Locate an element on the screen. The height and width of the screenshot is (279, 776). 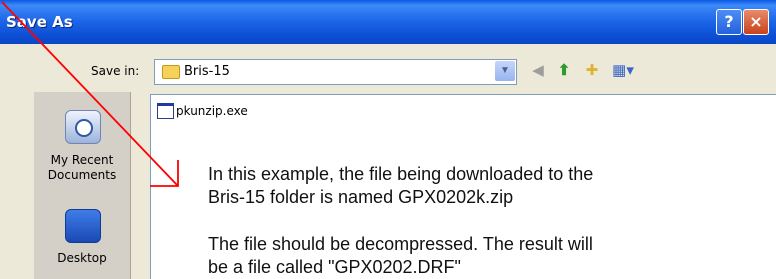
save-in-dropdown: Bris-15 ▼ is located at coordinates (335, 72).